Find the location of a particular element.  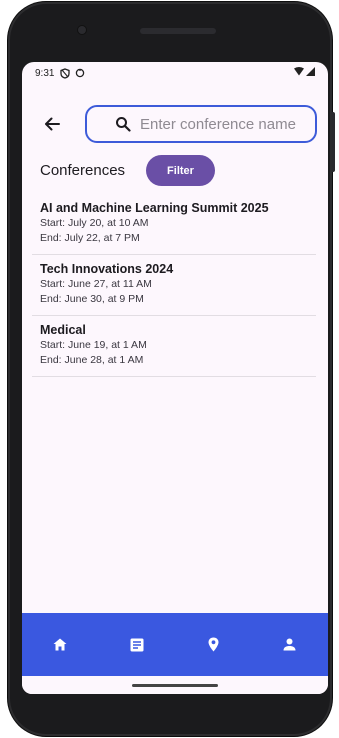

nav-profile is located at coordinates (290, 645).